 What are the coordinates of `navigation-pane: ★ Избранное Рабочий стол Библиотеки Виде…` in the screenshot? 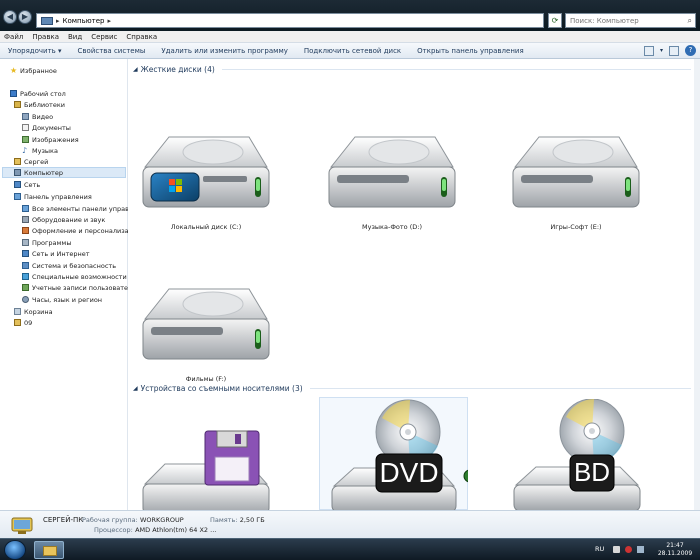 It's located at (64, 284).